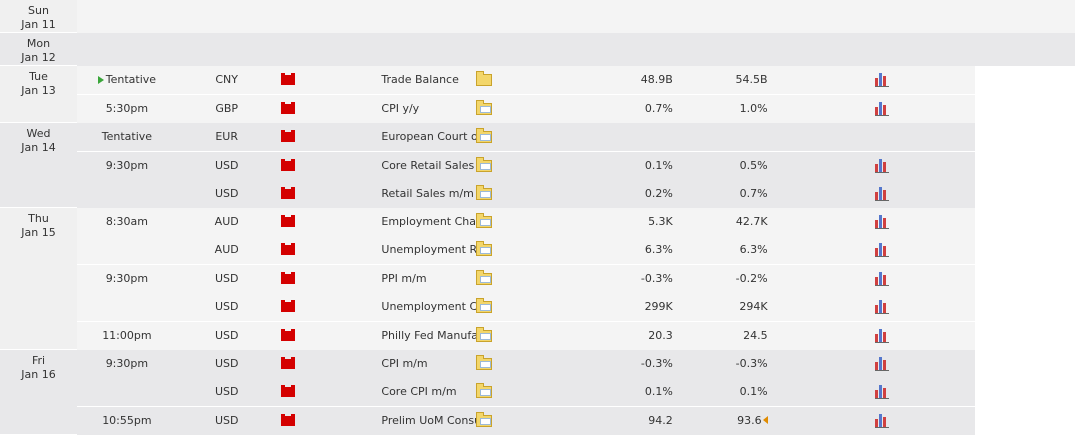  What do you see at coordinates (725, 391) in the screenshot?
I see `event-forecast: 0.1%` at bounding box center [725, 391].